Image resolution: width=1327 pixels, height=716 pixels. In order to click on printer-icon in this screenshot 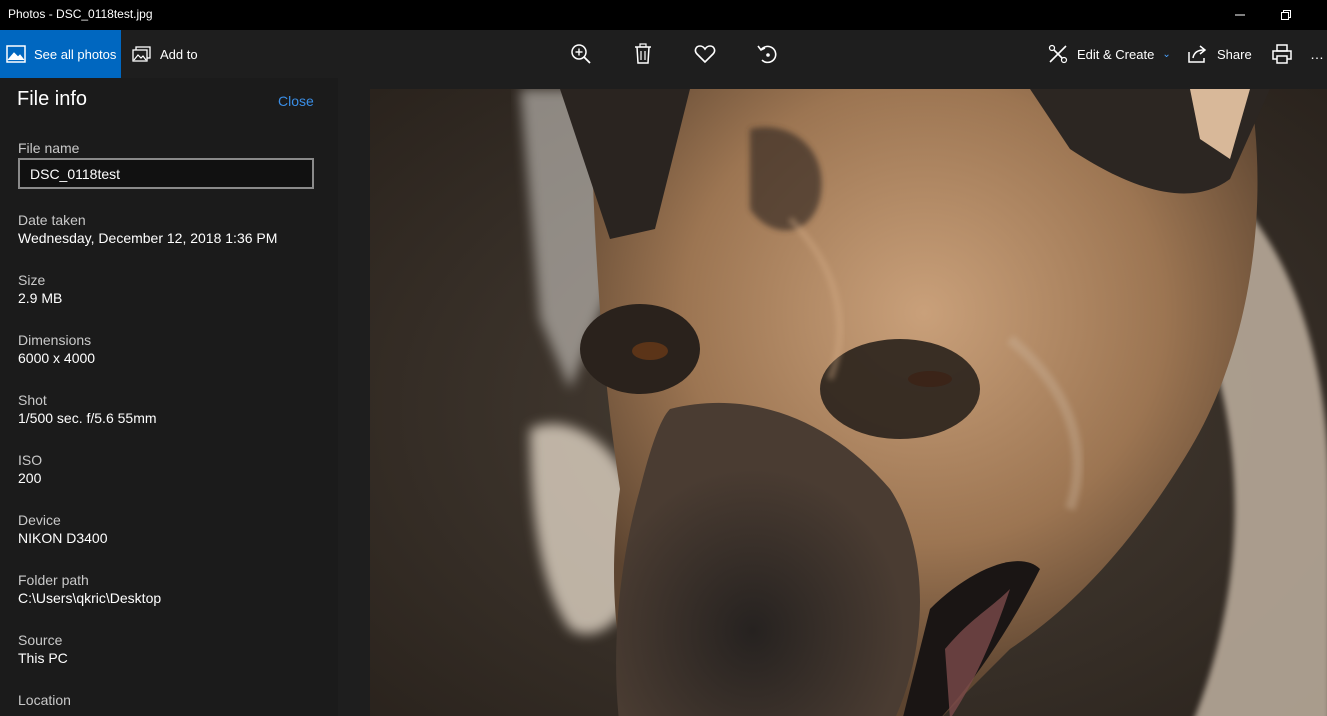, I will do `click(1282, 54)`.